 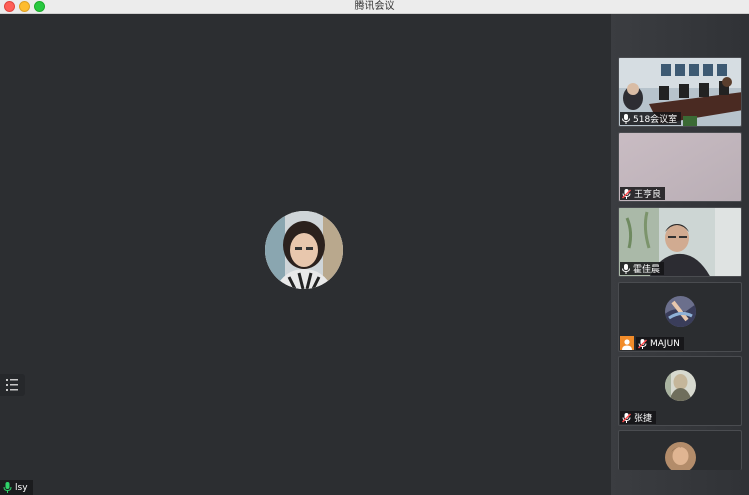 I want to click on list-icon, so click(x=12, y=385).